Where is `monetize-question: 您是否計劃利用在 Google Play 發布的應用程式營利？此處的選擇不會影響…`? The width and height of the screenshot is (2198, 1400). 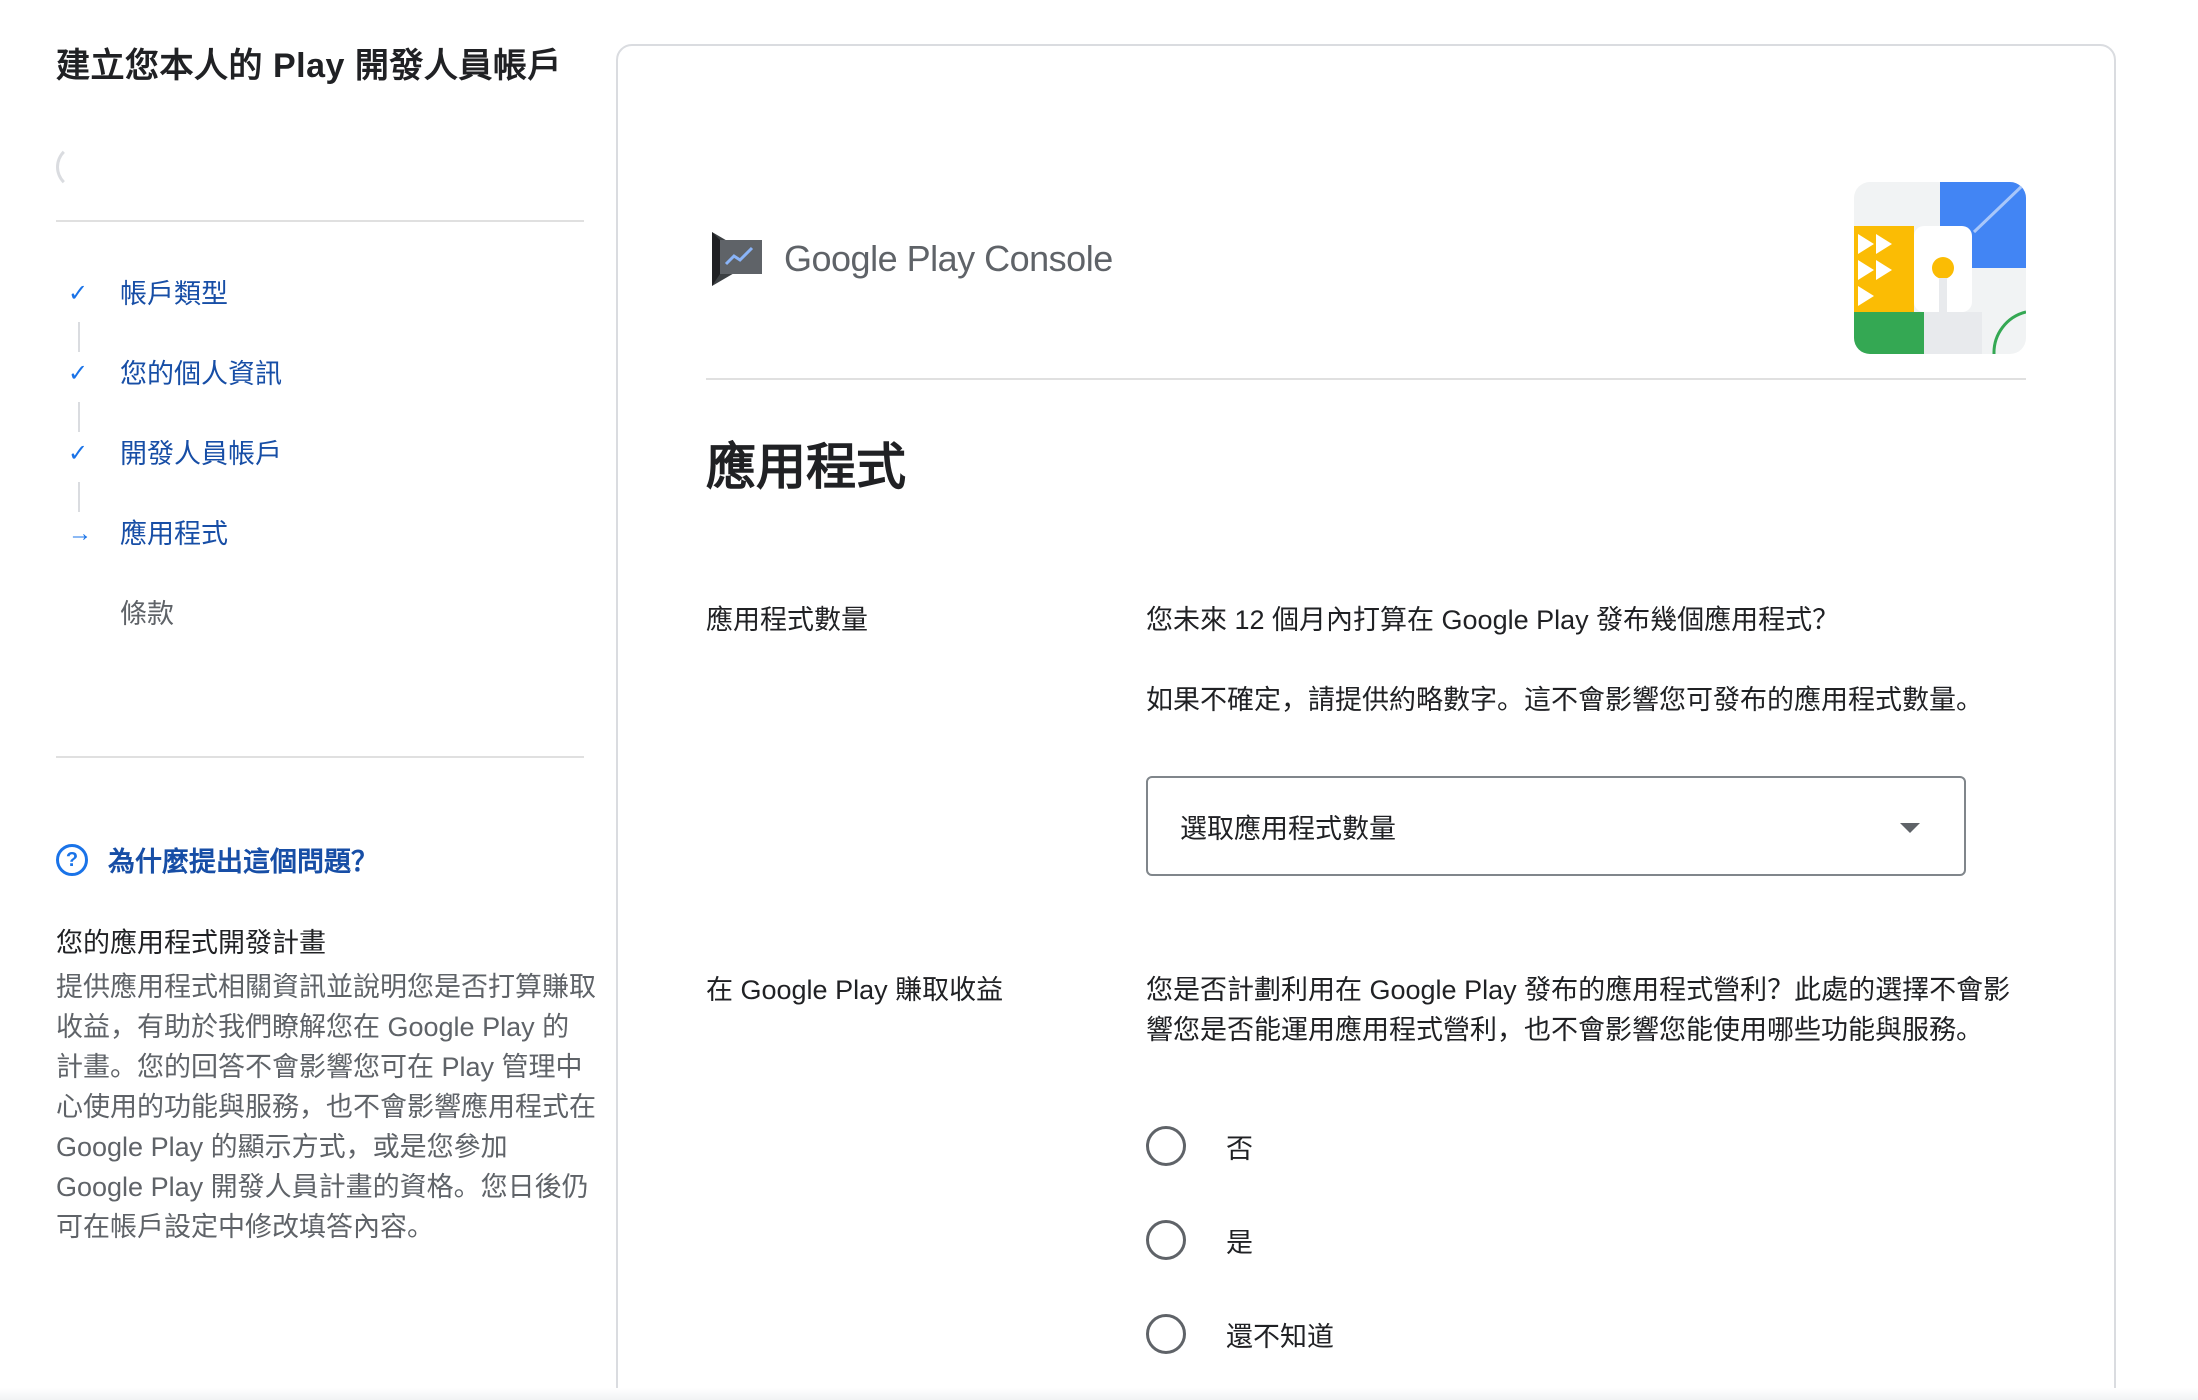
monetize-question: 您是否計劃利用在 Google Play 發布的應用程式營利？此處的選擇不會影響… is located at coordinates (1578, 1010).